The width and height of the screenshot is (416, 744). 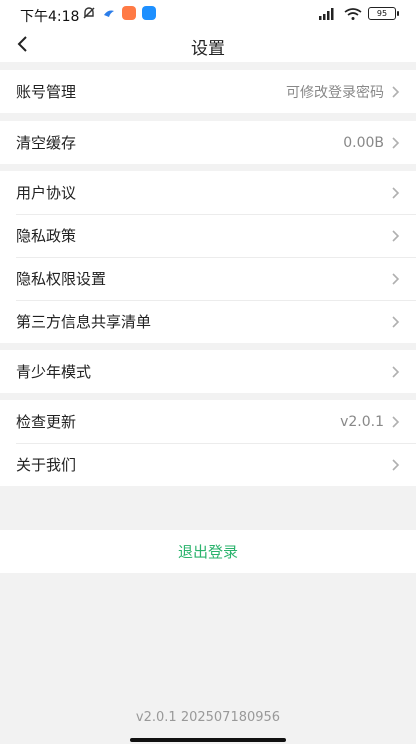 What do you see at coordinates (208, 740) in the screenshot?
I see `home-indicator` at bounding box center [208, 740].